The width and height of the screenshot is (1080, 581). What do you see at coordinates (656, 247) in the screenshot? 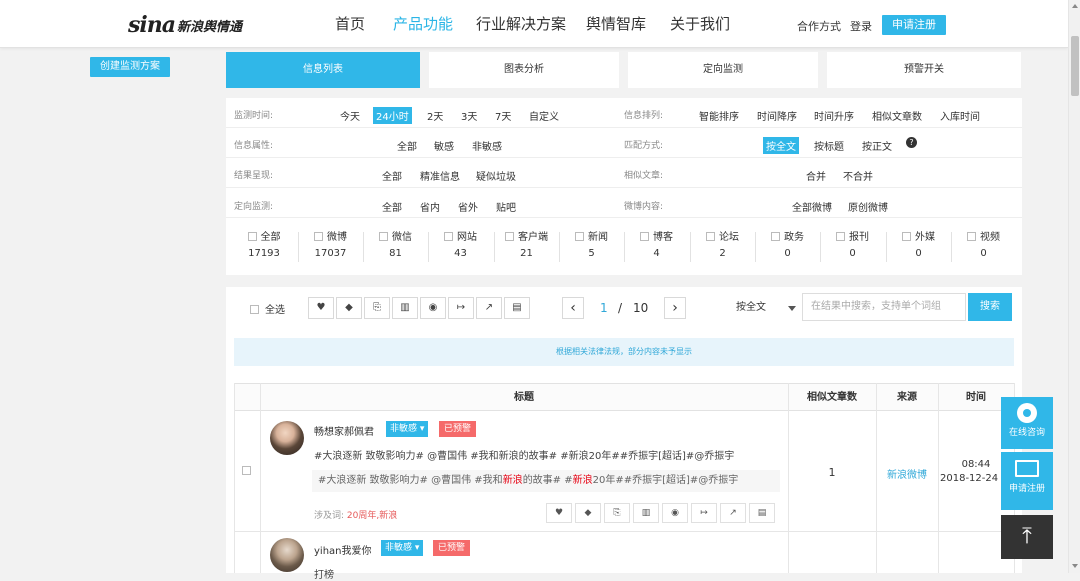
I see `category-6: 博客 4` at bounding box center [656, 247].